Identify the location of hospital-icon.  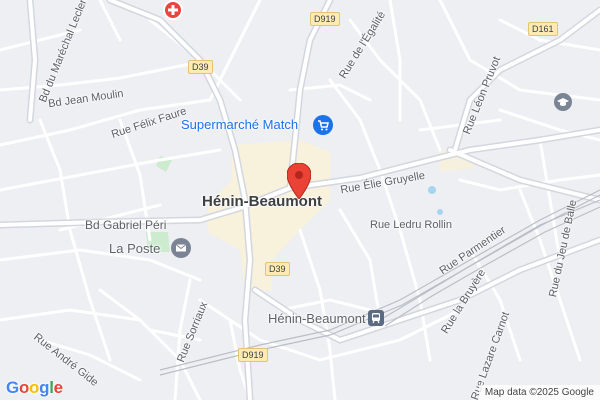
(173, 10).